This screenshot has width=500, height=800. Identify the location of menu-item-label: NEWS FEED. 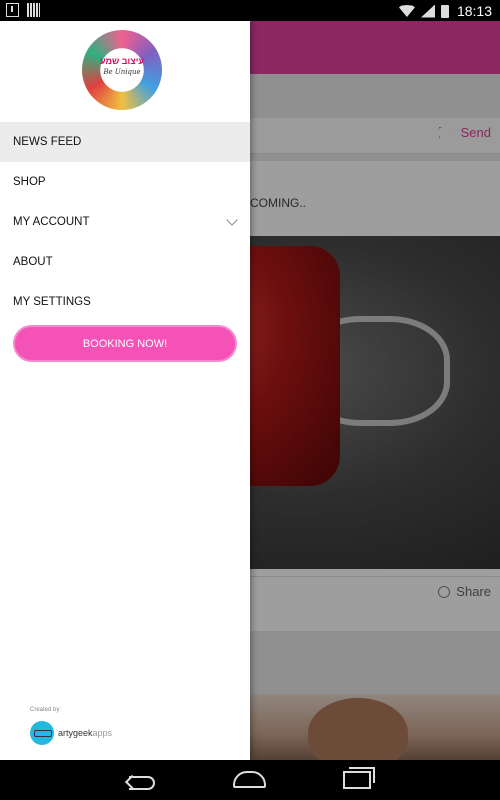
(47, 142).